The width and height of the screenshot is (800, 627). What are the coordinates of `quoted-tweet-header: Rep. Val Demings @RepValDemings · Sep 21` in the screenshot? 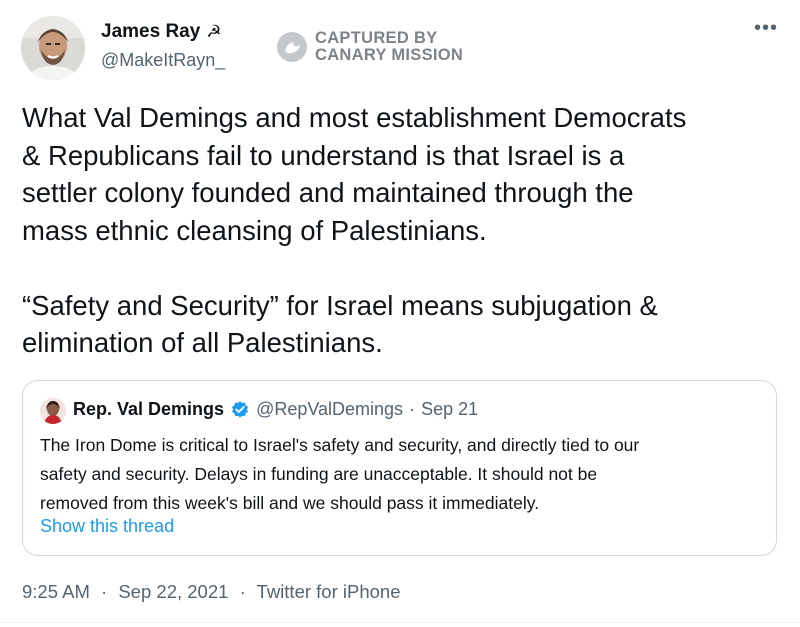 It's located at (275, 409).